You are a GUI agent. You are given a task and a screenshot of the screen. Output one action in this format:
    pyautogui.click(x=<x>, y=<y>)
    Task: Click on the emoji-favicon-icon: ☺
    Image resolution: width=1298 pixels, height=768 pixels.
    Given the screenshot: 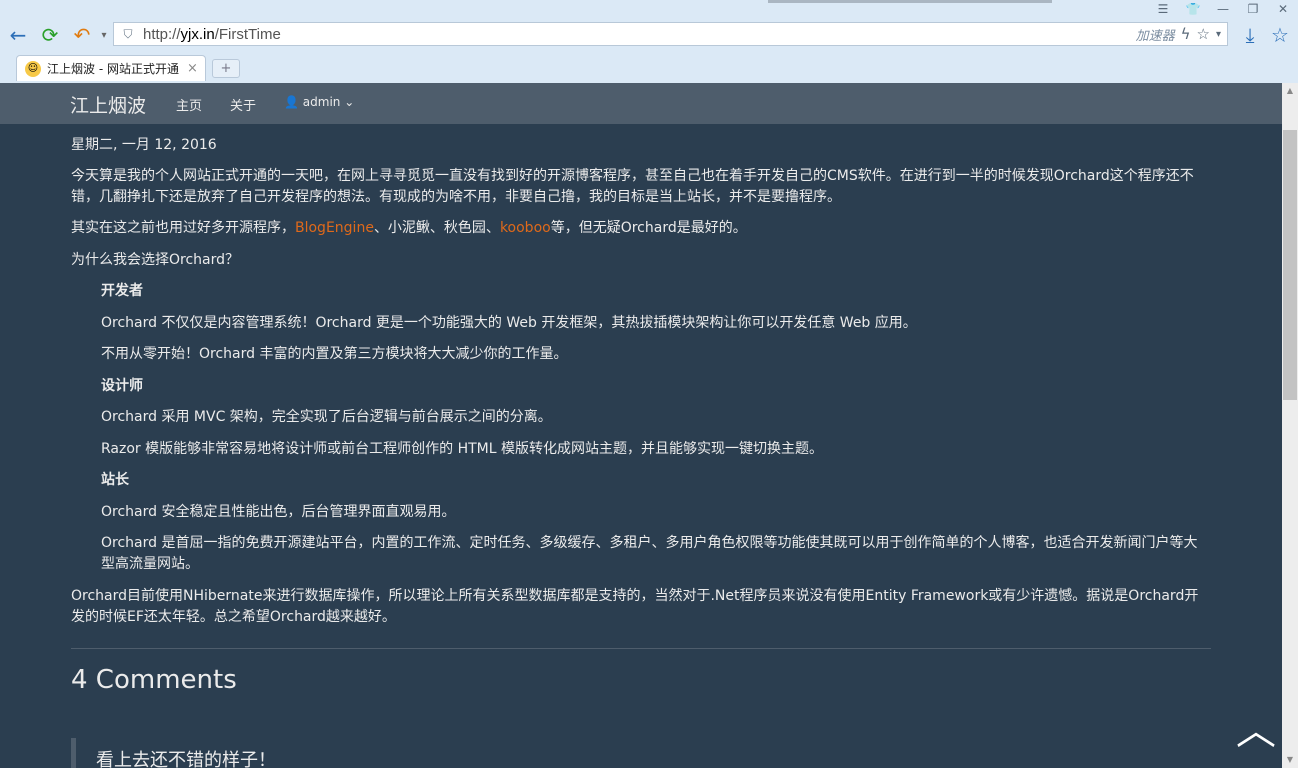 What is the action you would take?
    pyautogui.click(x=33, y=68)
    